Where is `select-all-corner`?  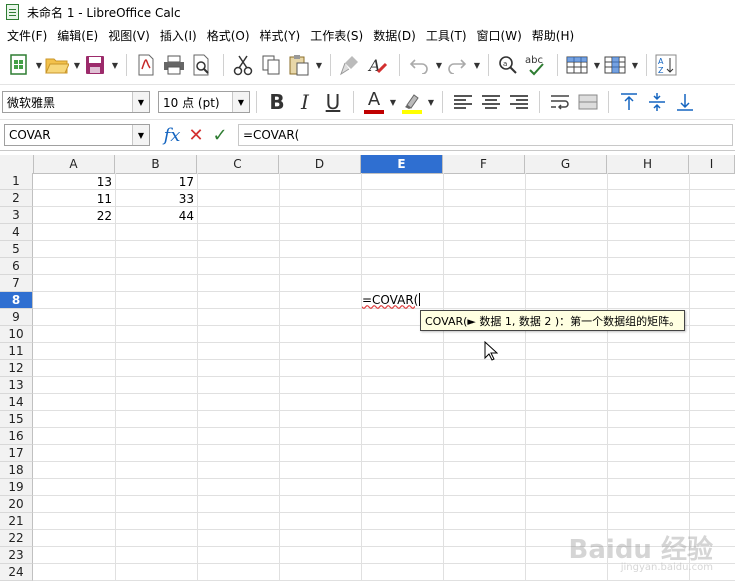 select-all-corner is located at coordinates (17, 164).